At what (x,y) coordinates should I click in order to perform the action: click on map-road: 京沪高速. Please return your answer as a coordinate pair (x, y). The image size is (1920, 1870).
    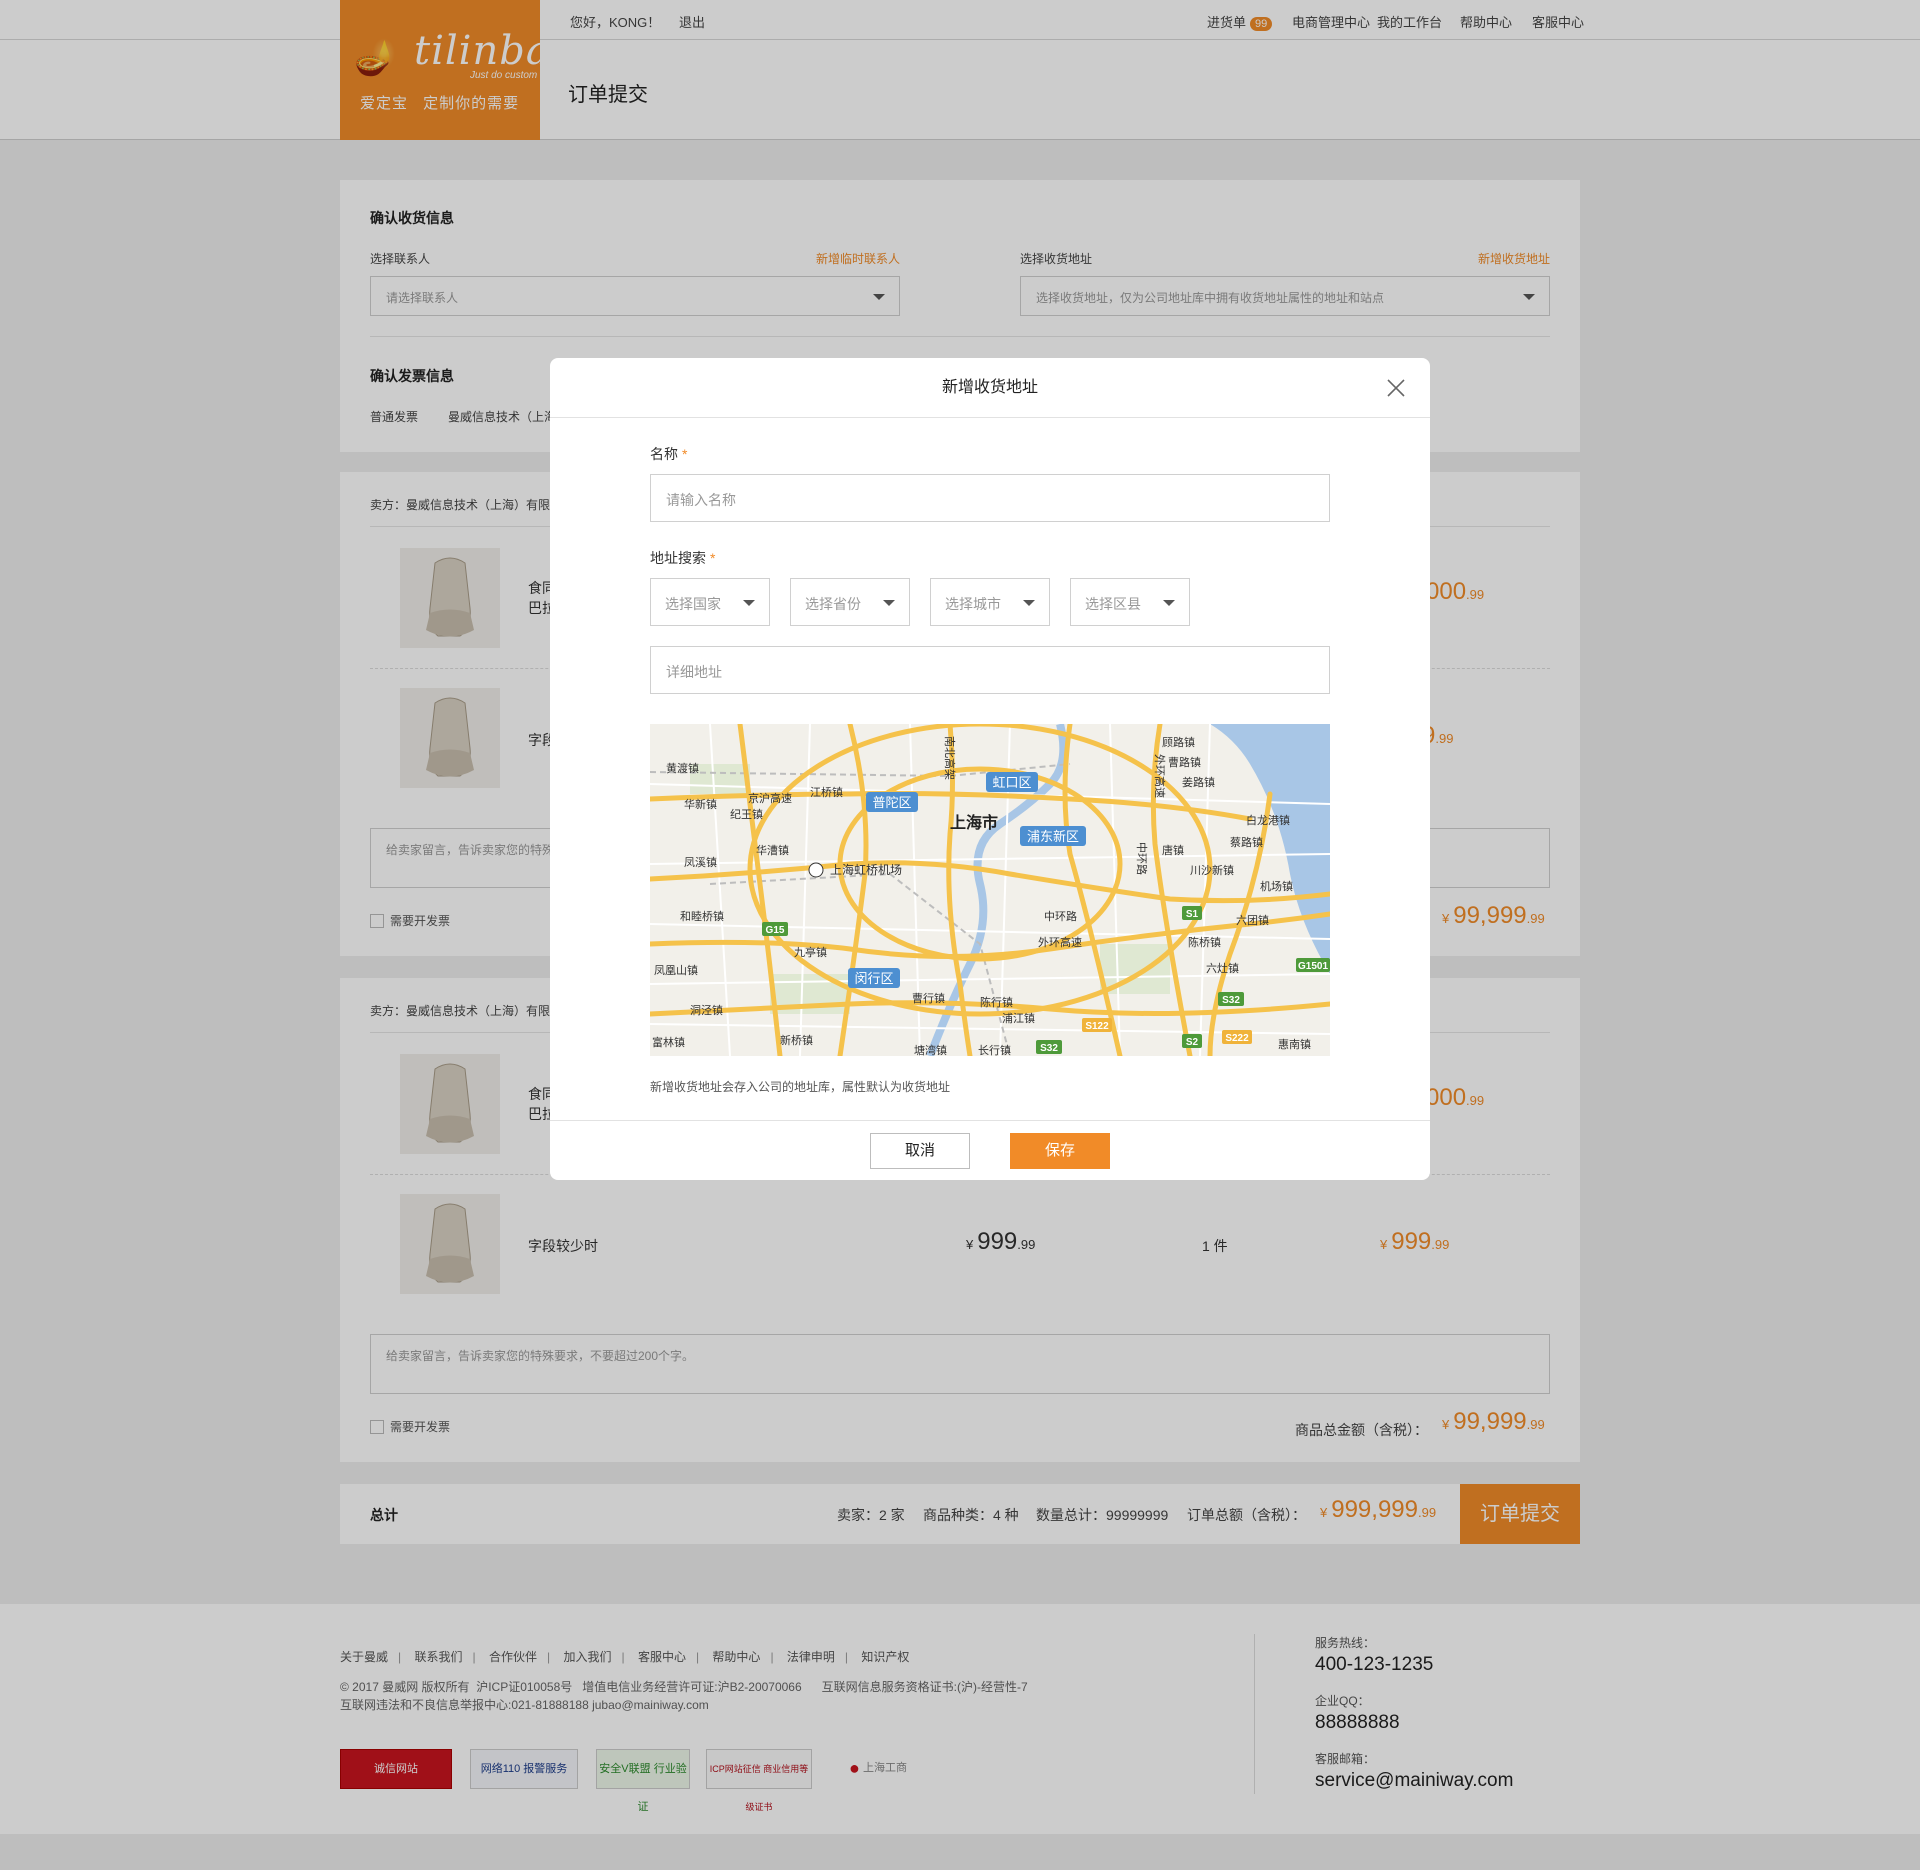
    Looking at the image, I should click on (770, 798).